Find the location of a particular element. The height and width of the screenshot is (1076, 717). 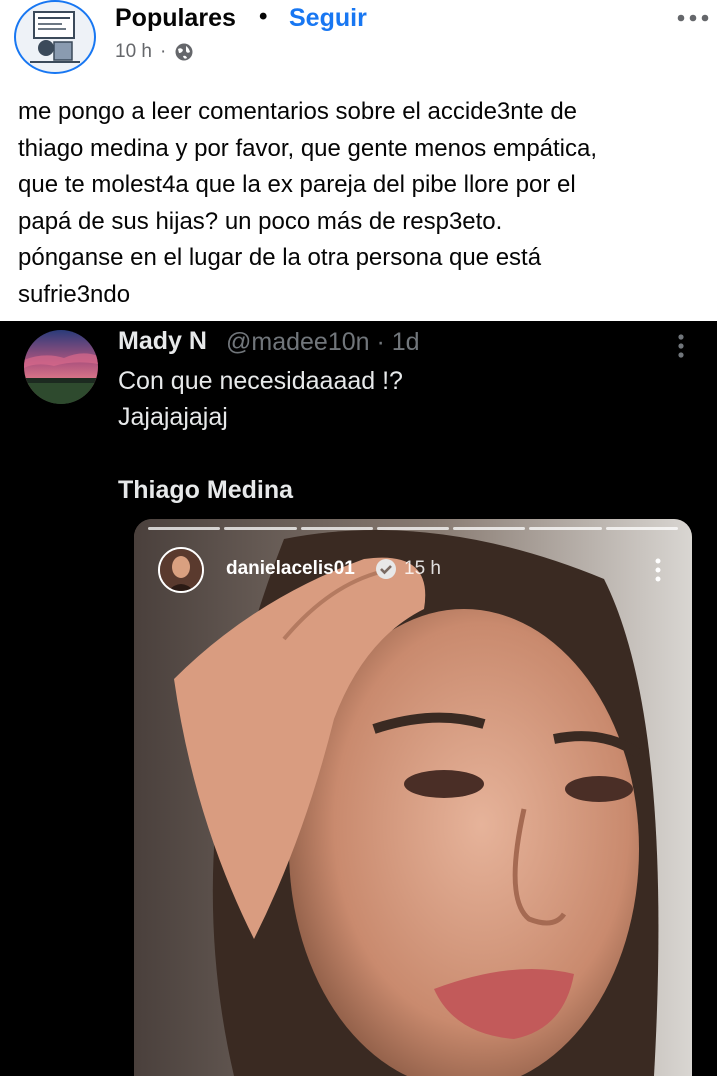

tweet-handle-time: @madee10n · 1d is located at coordinates (323, 342).